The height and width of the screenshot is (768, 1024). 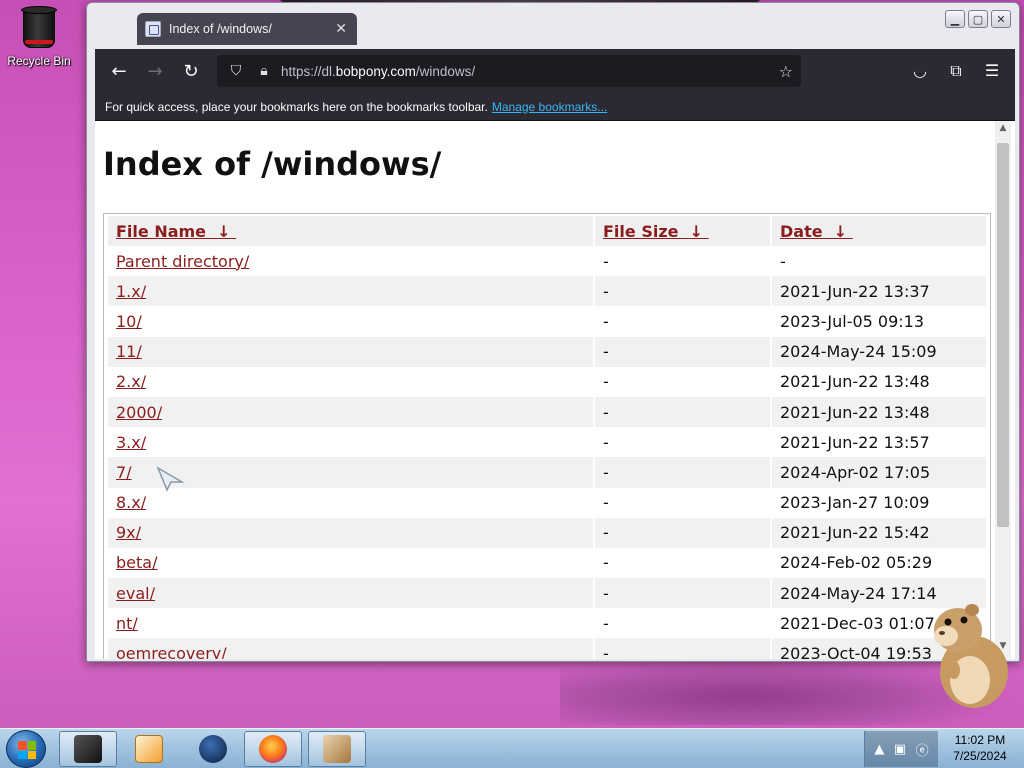 I want to click on menu-icon: ☰, so click(x=992, y=71).